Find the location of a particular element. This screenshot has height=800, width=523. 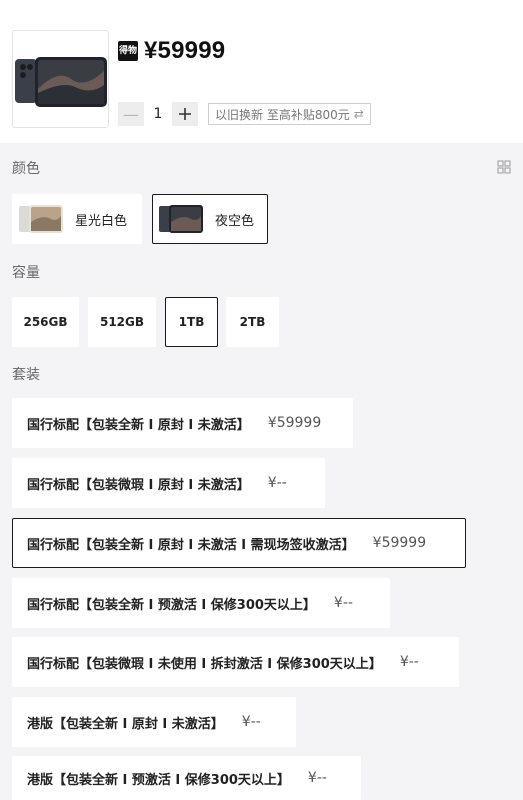

package-option-label: 国行标配【包装全新 I 原封 I 未激活 I 需现场签收激活】 is located at coordinates (191, 545).